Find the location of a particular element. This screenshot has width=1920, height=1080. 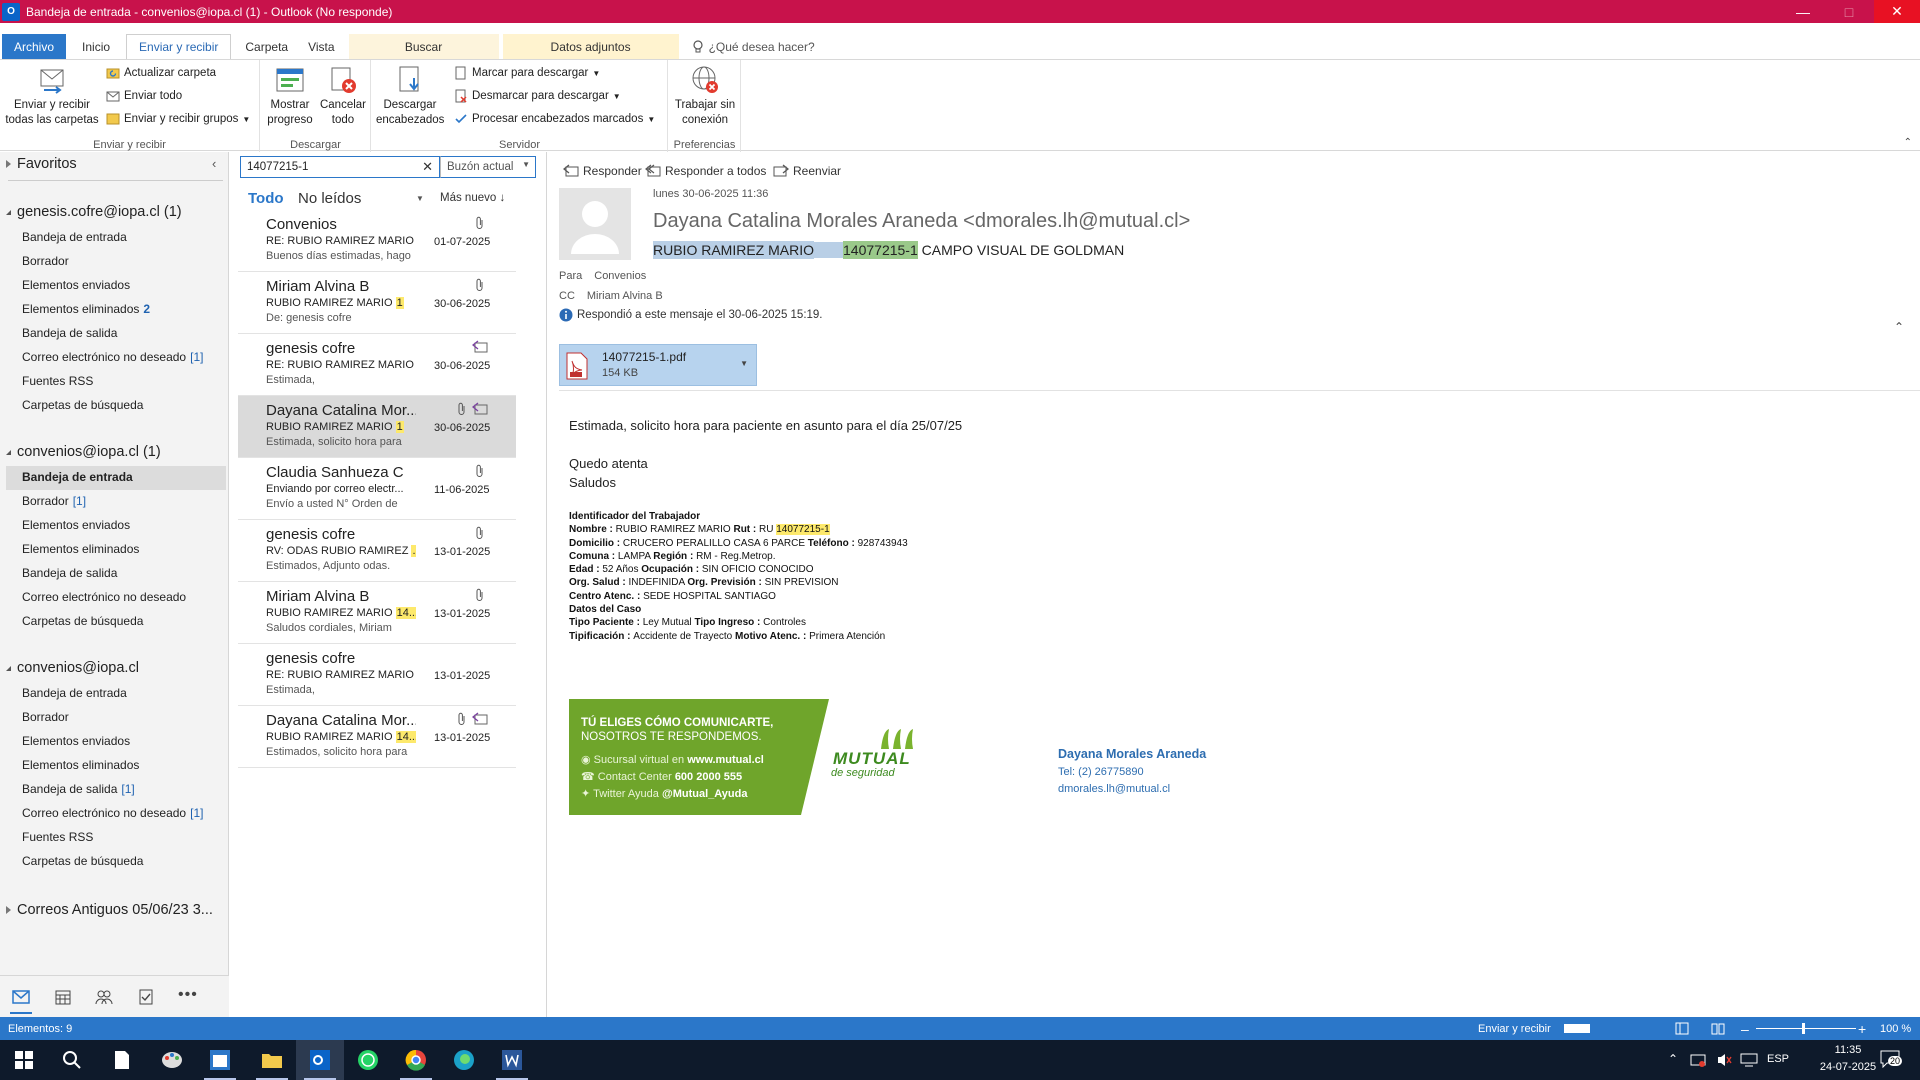

clock-date: 24-07-2025 is located at coordinates (1848, 1067).